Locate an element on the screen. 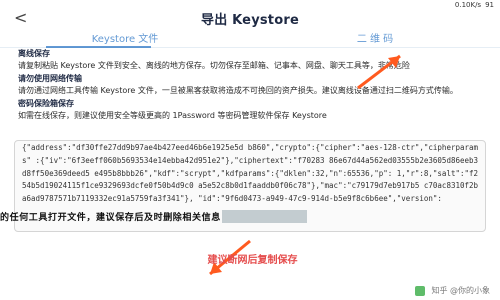 Image resolution: width=500 pixels, height=300 pixels. intro-title: 离线保存 is located at coordinates (34, 53).